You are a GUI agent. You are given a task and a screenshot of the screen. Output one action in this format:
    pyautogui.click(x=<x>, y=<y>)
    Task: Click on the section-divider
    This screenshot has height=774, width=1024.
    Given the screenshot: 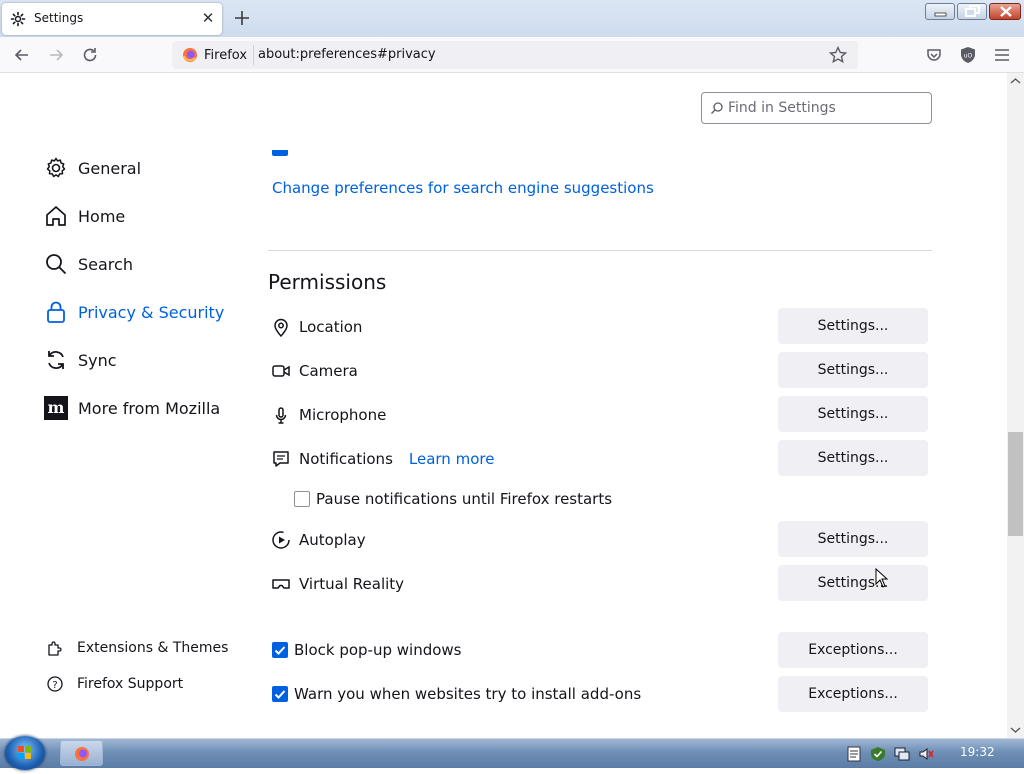 What is the action you would take?
    pyautogui.click(x=600, y=250)
    